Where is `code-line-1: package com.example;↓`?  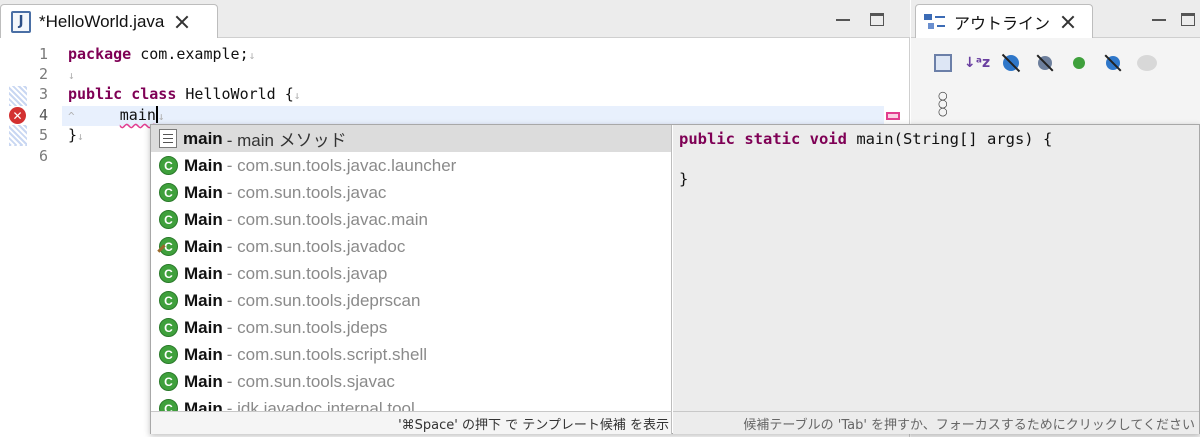 code-line-1: package com.example;↓ is located at coordinates (162, 54).